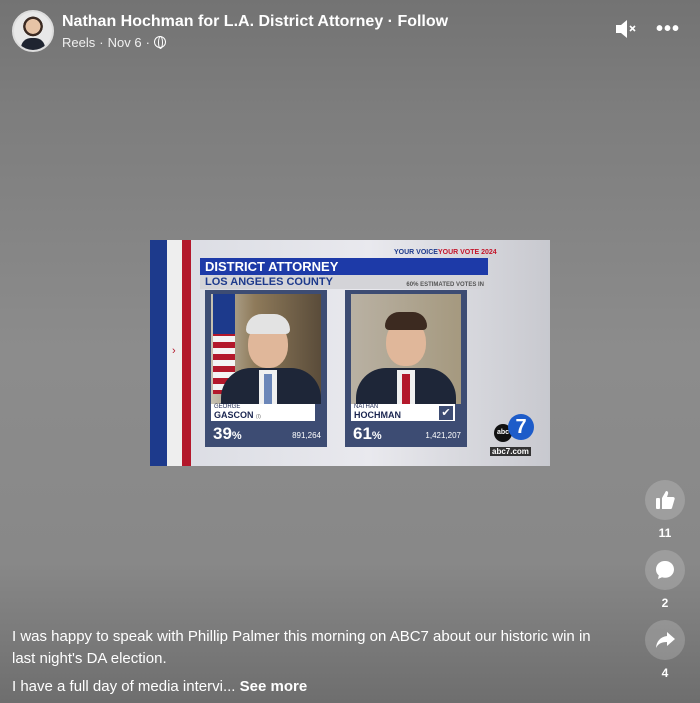 The image size is (700, 703). Describe the element at coordinates (510, 451) in the screenshot. I see `station-url: abc7.com` at that location.